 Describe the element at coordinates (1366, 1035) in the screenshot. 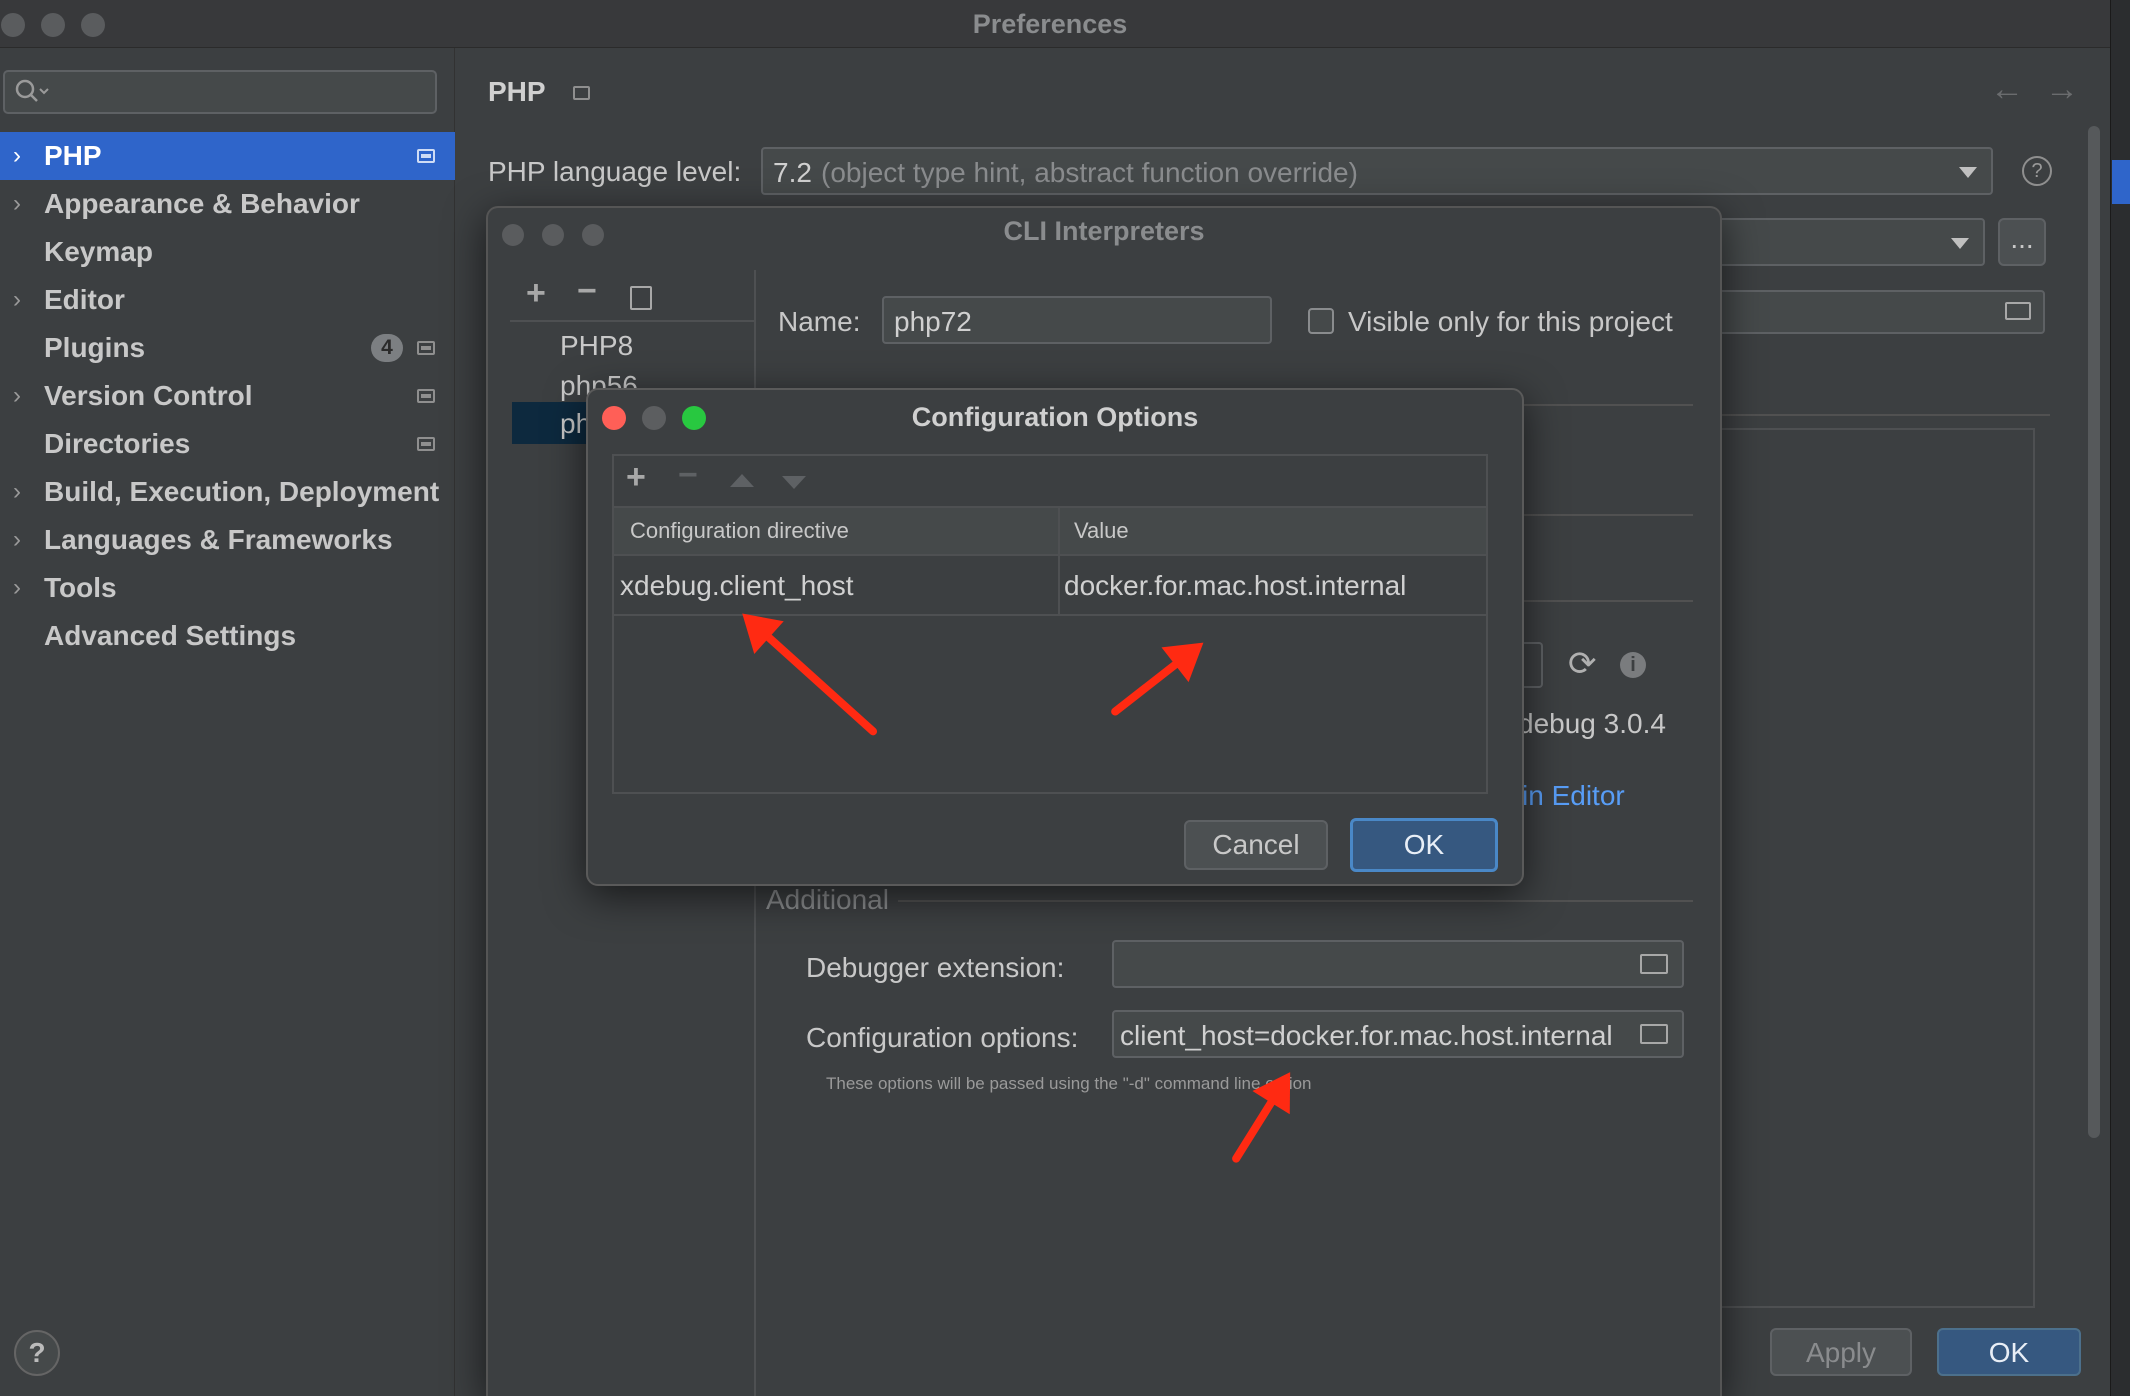

I see `config-options-value: client_host=docker.for.mac.host.internal` at that location.